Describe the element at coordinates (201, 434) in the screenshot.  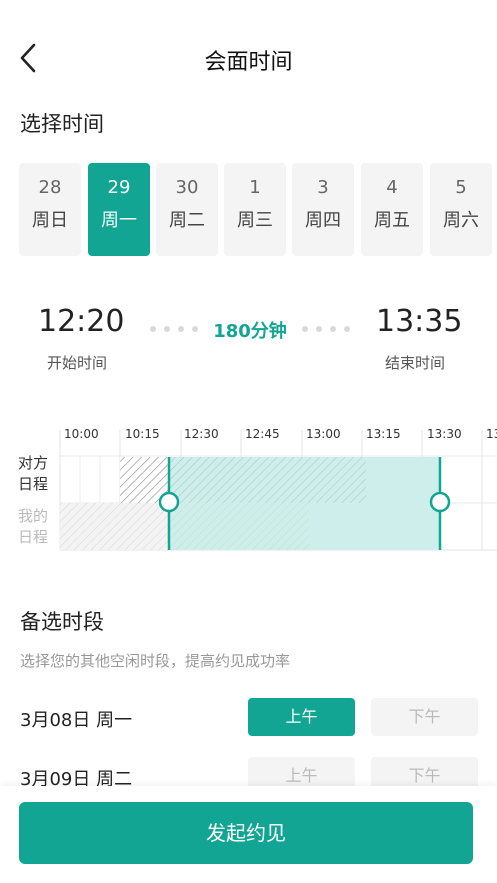
I see `tick-label: 12:30` at that location.